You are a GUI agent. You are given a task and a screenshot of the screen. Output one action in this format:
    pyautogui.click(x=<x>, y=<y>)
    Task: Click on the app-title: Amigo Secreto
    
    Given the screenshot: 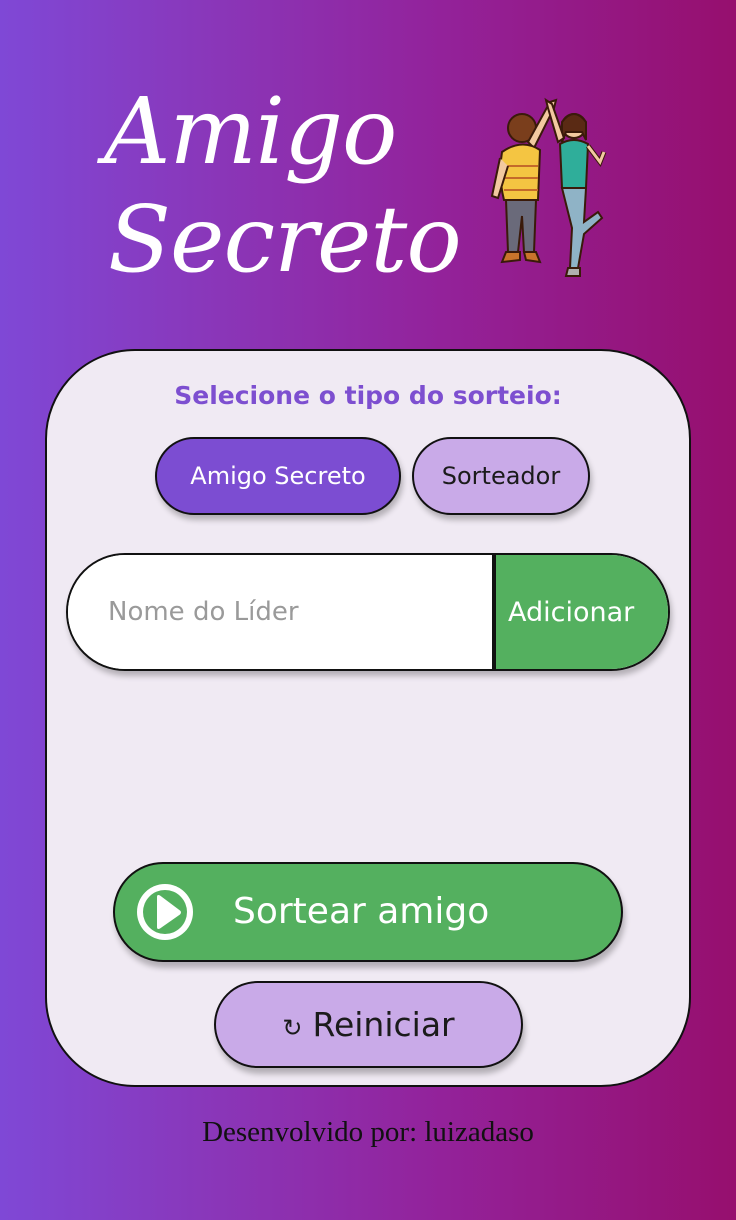 What is the action you would take?
    pyautogui.click(x=294, y=186)
    